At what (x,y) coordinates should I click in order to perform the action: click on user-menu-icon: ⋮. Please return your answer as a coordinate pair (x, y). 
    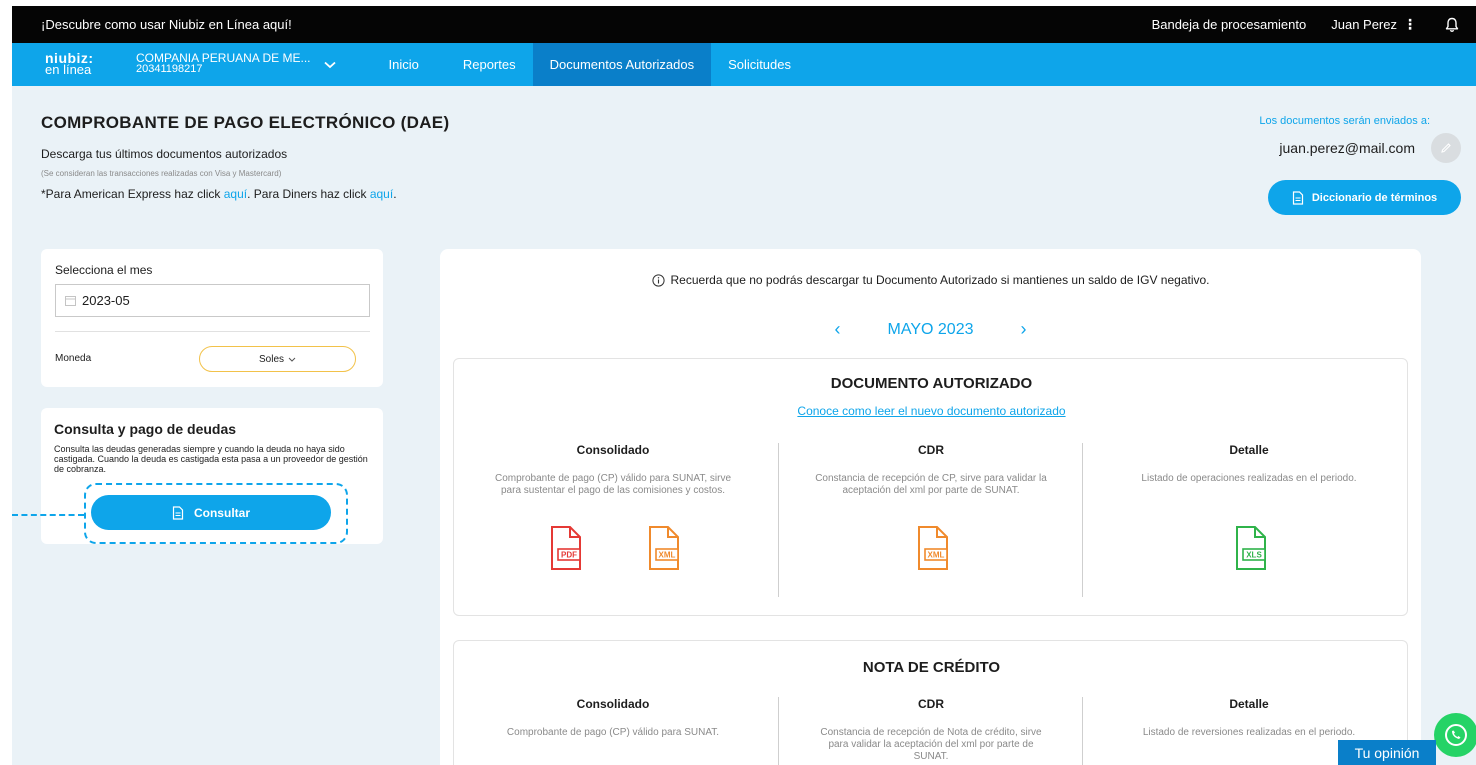
    Looking at the image, I should click on (1410, 24).